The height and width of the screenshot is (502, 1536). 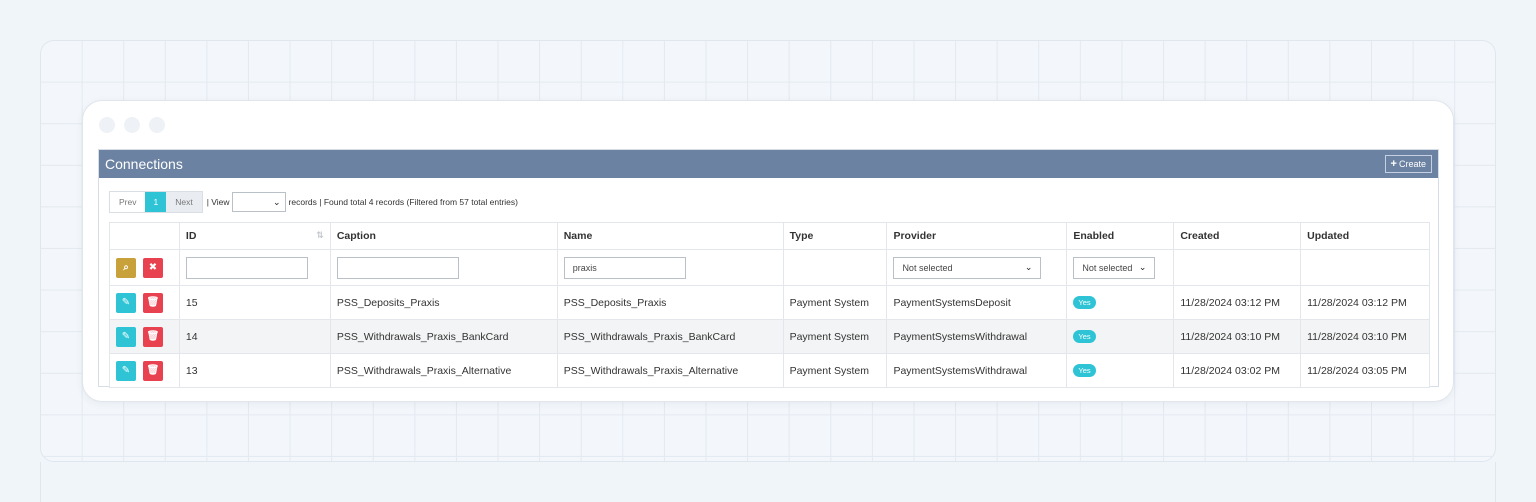 I want to click on plus-icon: +, so click(x=1393, y=163).